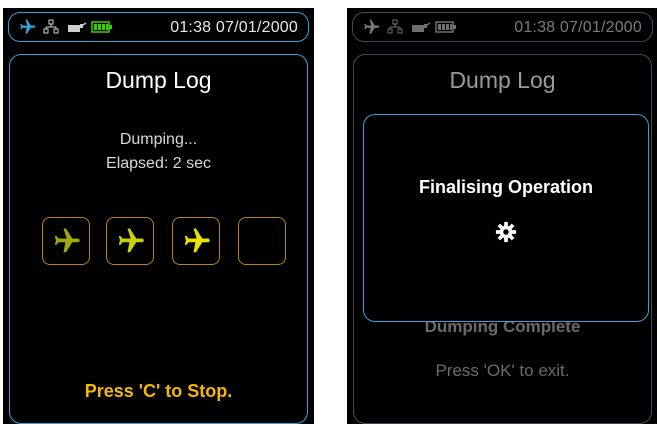 This screenshot has width=657, height=424. I want to click on elapsed-time-text: Elapsed: 2 sec, so click(158, 163).